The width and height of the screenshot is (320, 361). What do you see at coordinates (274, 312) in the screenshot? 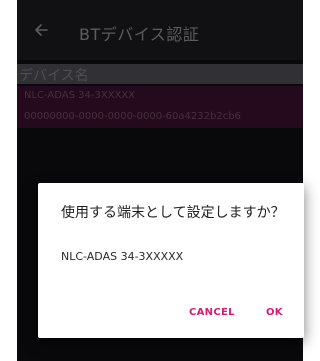
I see `ok-button: OK` at bounding box center [274, 312].